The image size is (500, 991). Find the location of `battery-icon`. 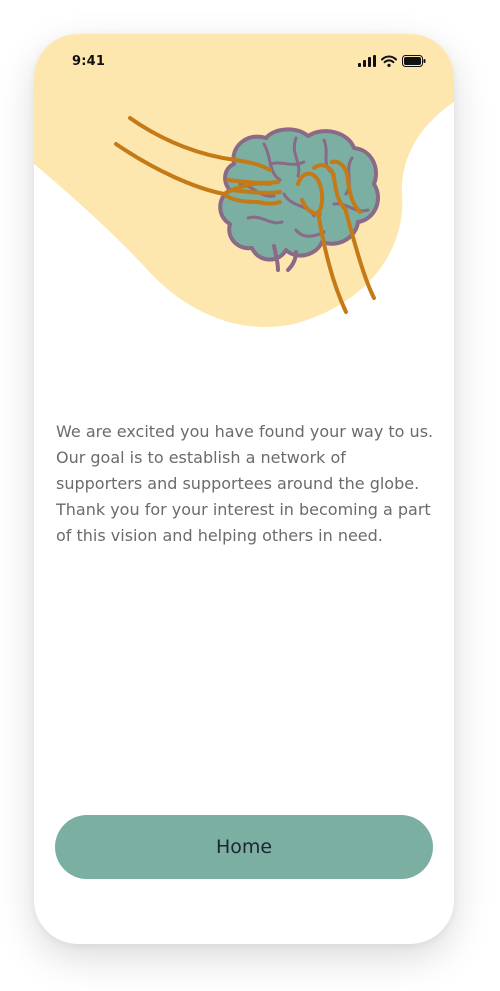

battery-icon is located at coordinates (414, 61).